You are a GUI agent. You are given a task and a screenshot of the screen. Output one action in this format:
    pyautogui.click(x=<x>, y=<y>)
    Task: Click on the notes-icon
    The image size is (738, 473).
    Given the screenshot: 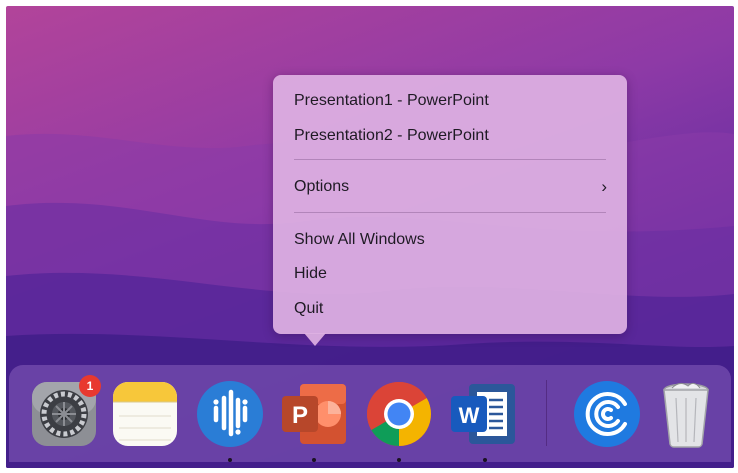 What is the action you would take?
    pyautogui.click(x=145, y=414)
    